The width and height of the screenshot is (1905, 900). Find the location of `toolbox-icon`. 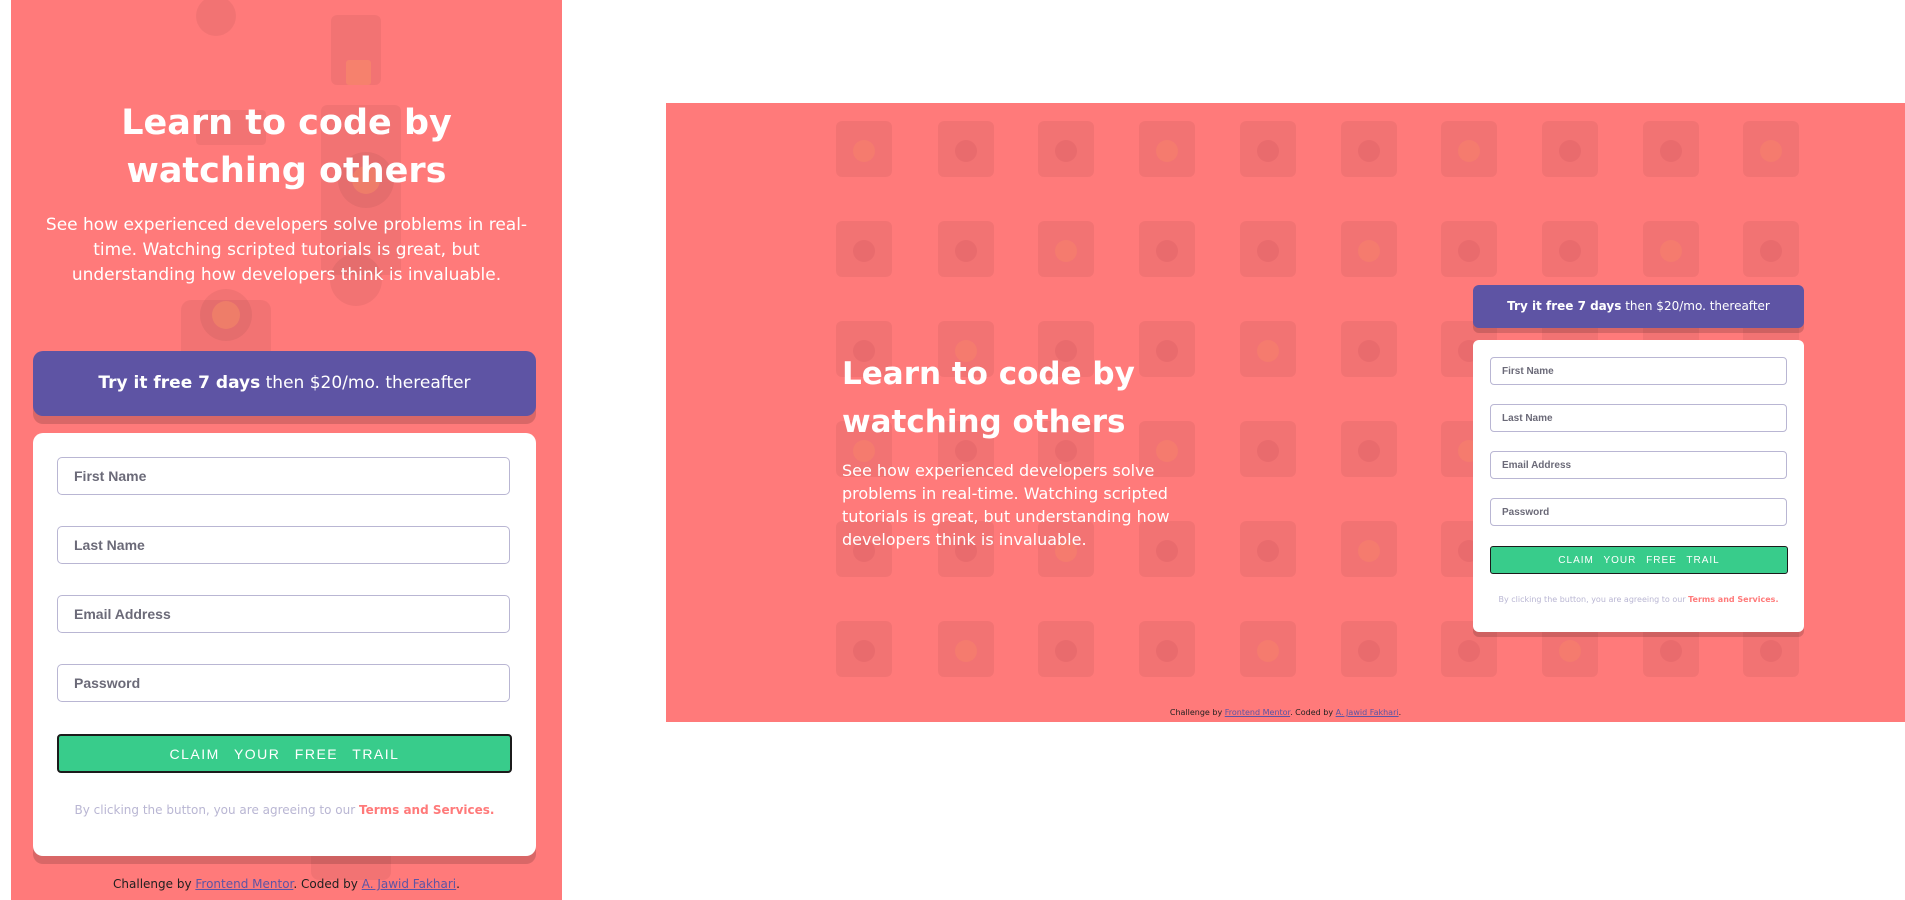

toolbox-icon is located at coordinates (966, 249).